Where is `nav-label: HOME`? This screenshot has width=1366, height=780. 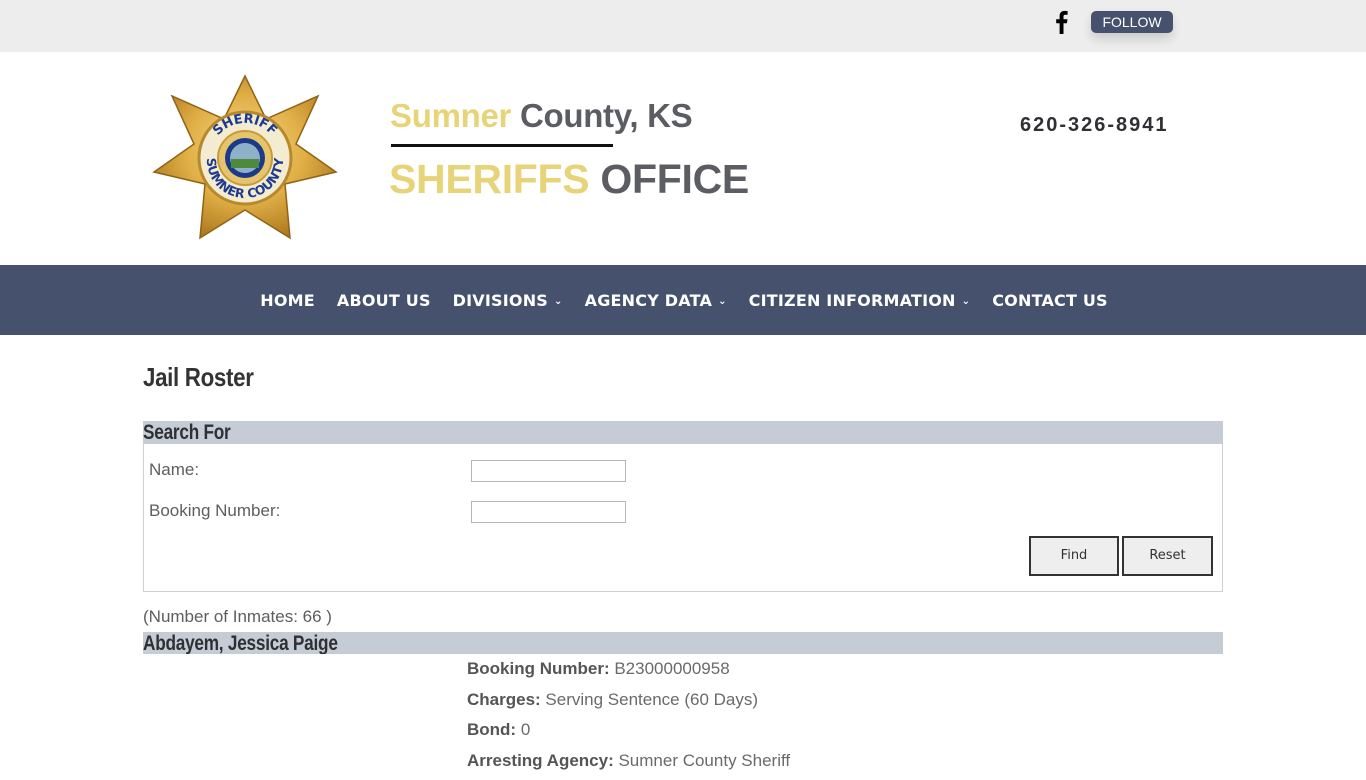
nav-label: HOME is located at coordinates (287, 300).